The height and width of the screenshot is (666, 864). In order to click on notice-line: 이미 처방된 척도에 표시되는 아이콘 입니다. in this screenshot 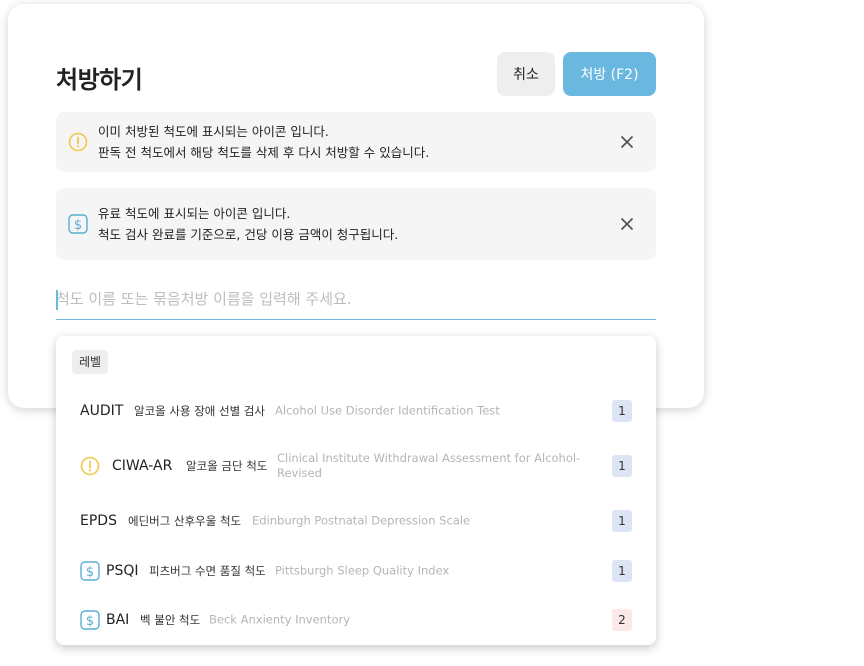, I will do `click(213, 131)`.